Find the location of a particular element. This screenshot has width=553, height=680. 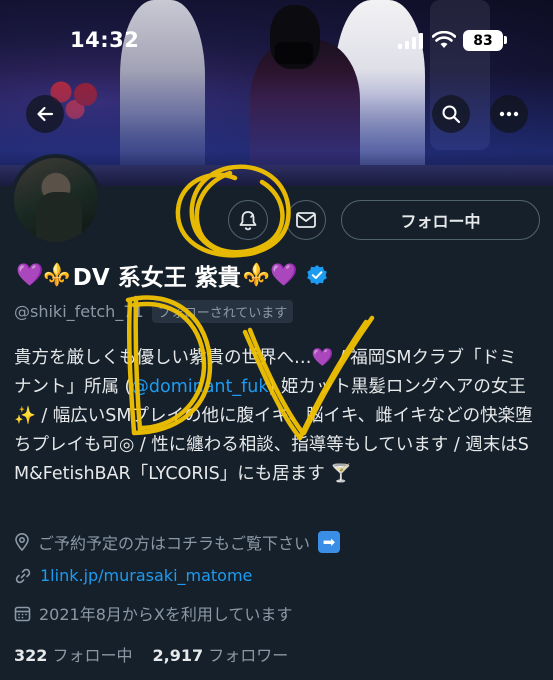

notifications-button is located at coordinates (248, 220).